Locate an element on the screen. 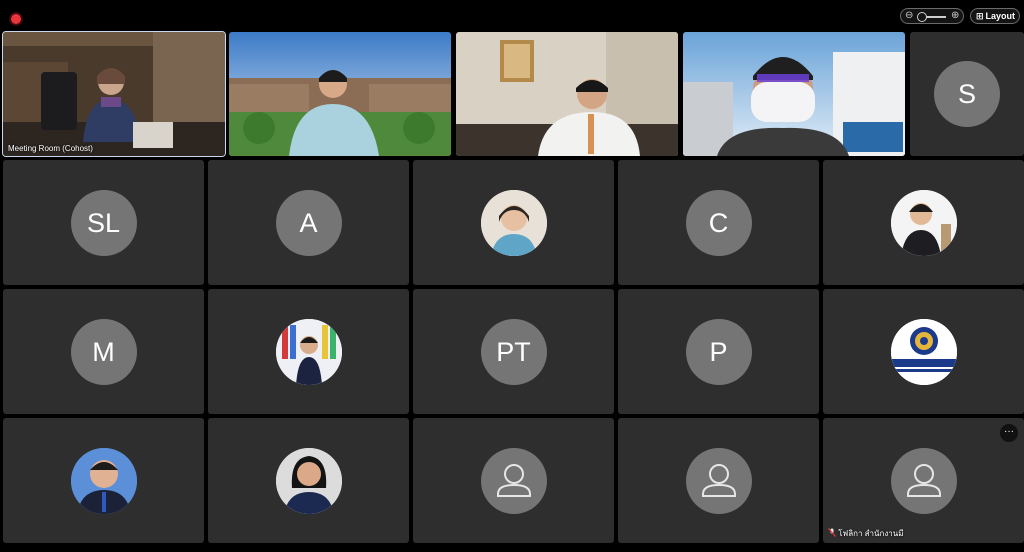 The image size is (1024, 552). layout-button: ⊞ Layout is located at coordinates (995, 16).